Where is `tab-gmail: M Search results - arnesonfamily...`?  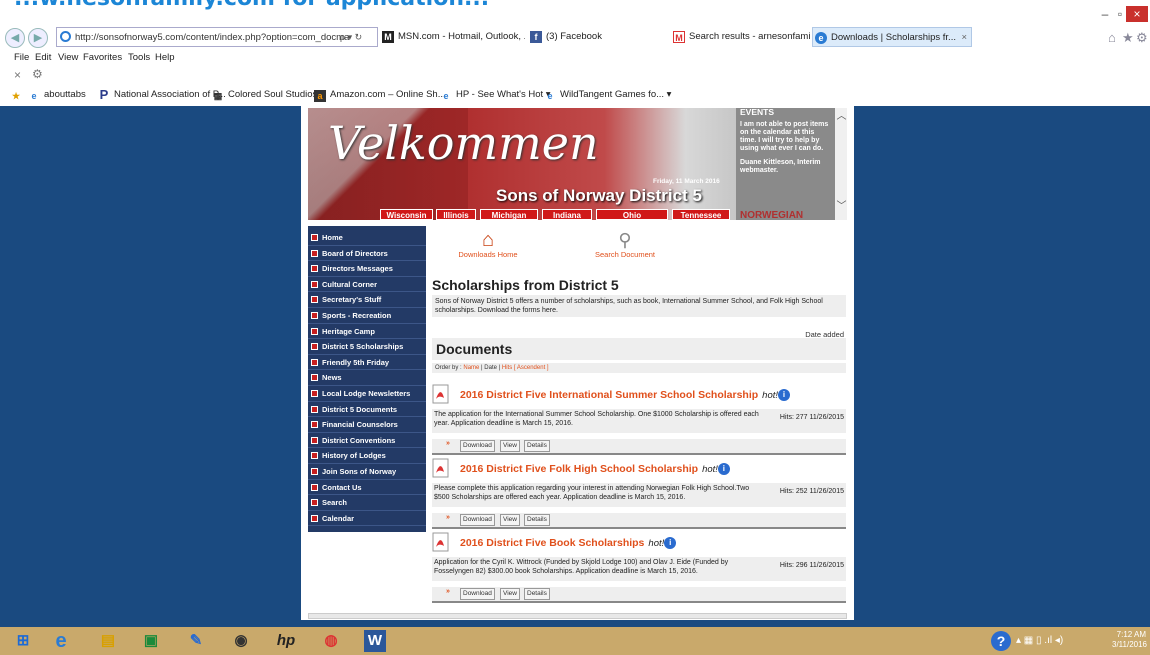 tab-gmail: M Search results - arnesonfamily... is located at coordinates (741, 37).